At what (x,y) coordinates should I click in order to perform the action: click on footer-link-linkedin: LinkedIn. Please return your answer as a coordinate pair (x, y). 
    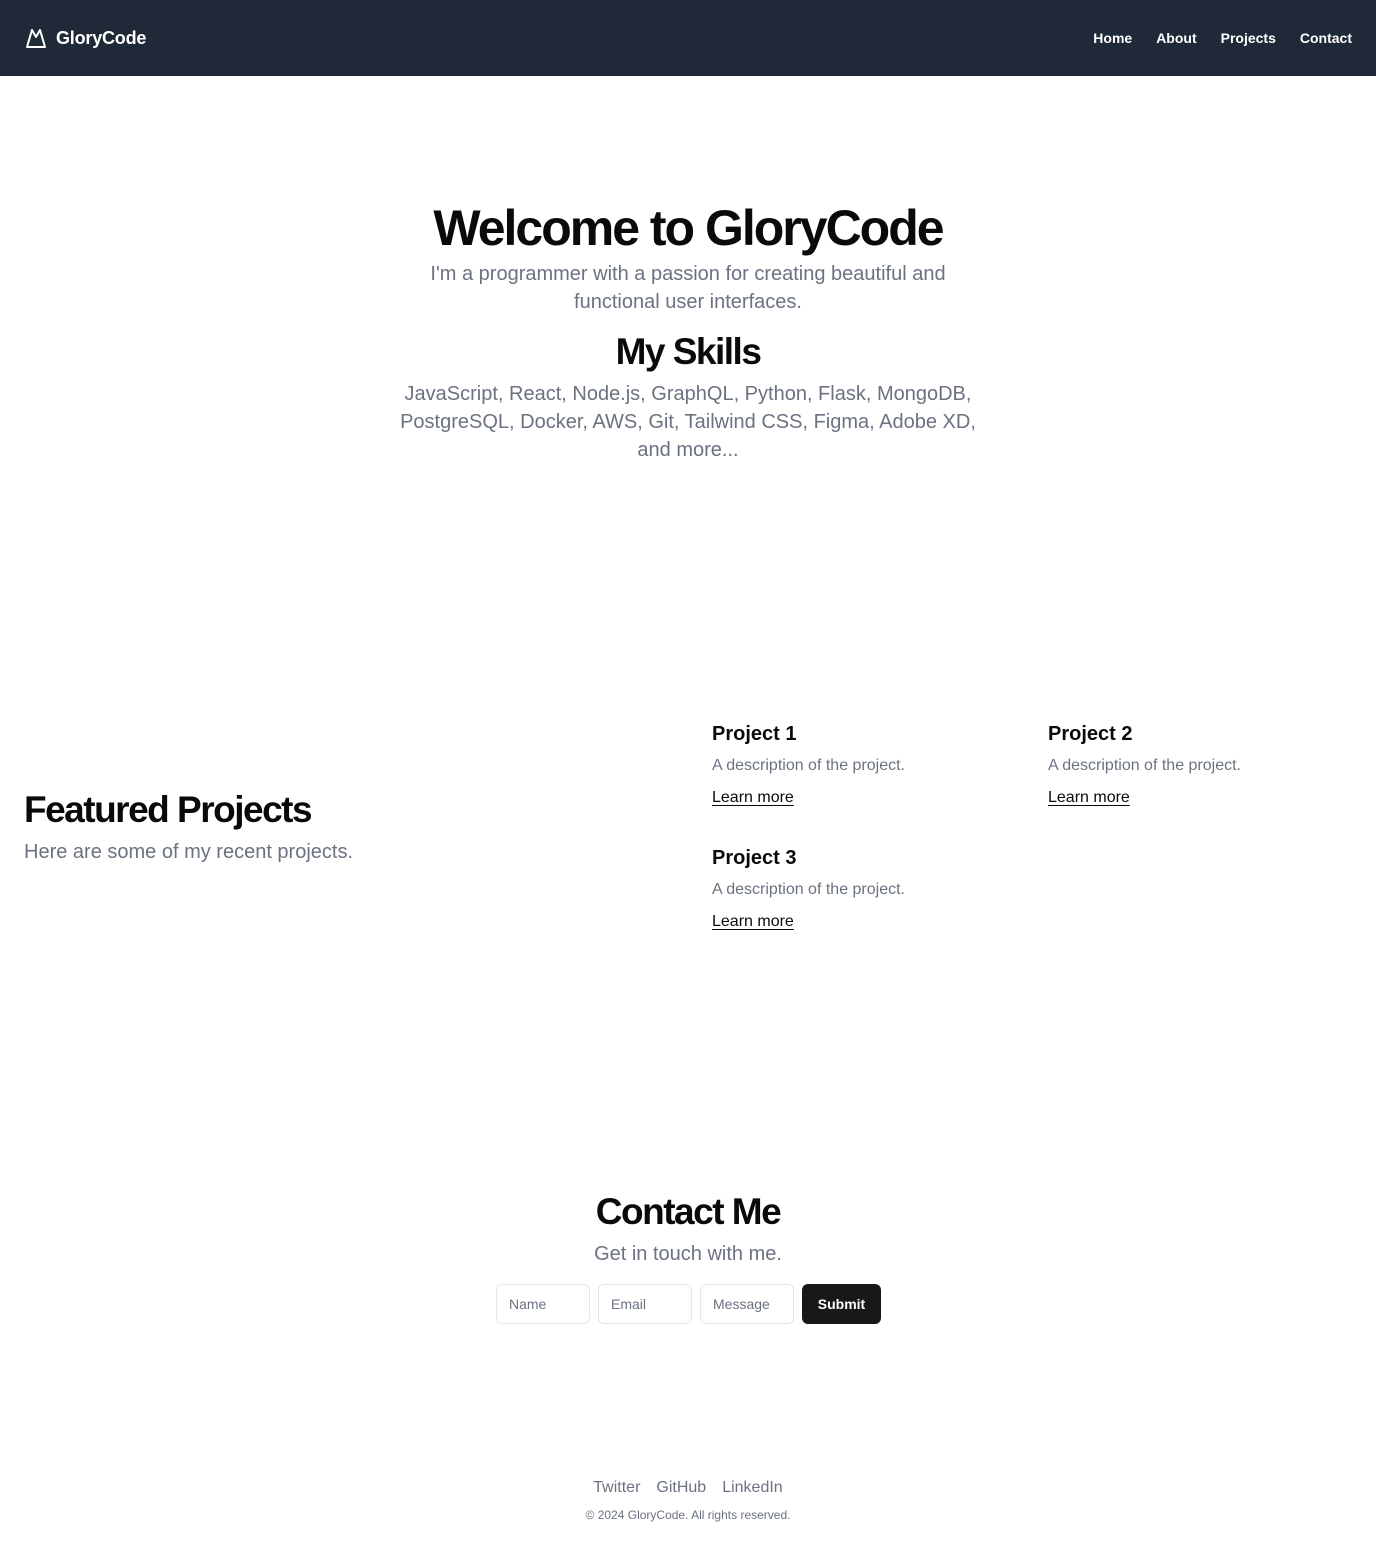
    Looking at the image, I should click on (752, 1488).